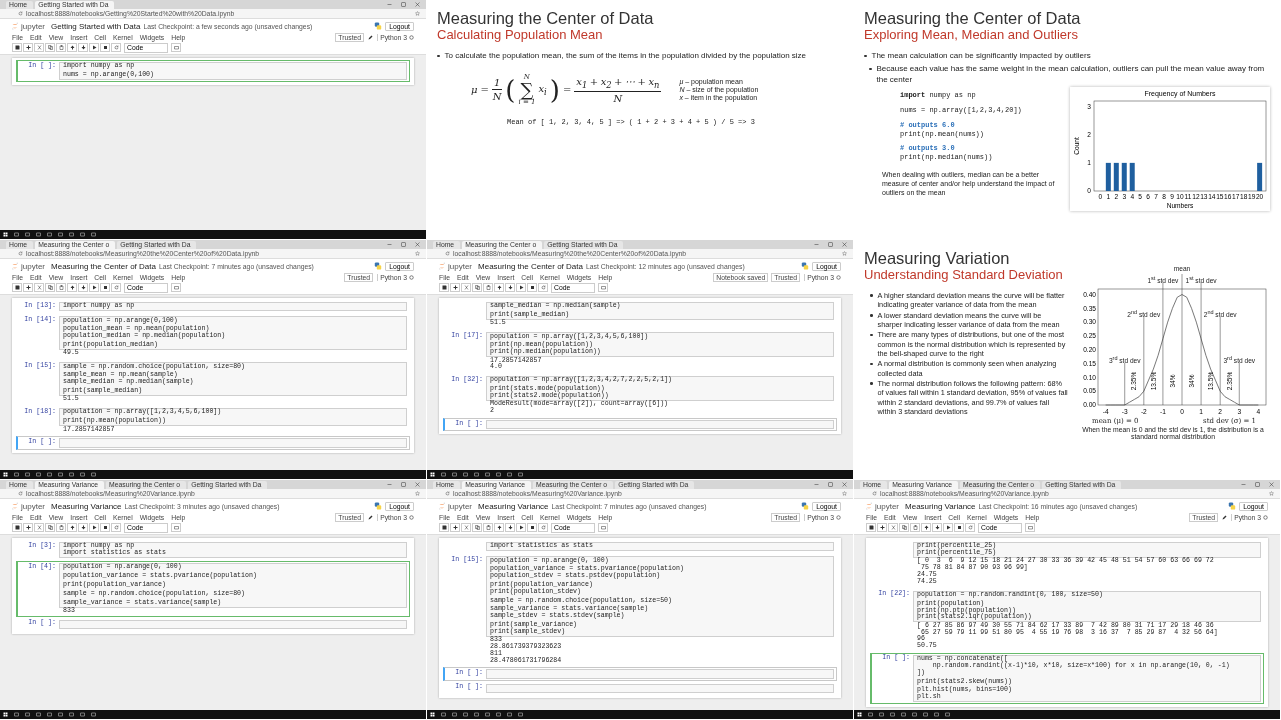 The width and height of the screenshot is (1281, 720). Describe the element at coordinates (213, 589) in the screenshot. I see `notebook-cell` at that location.